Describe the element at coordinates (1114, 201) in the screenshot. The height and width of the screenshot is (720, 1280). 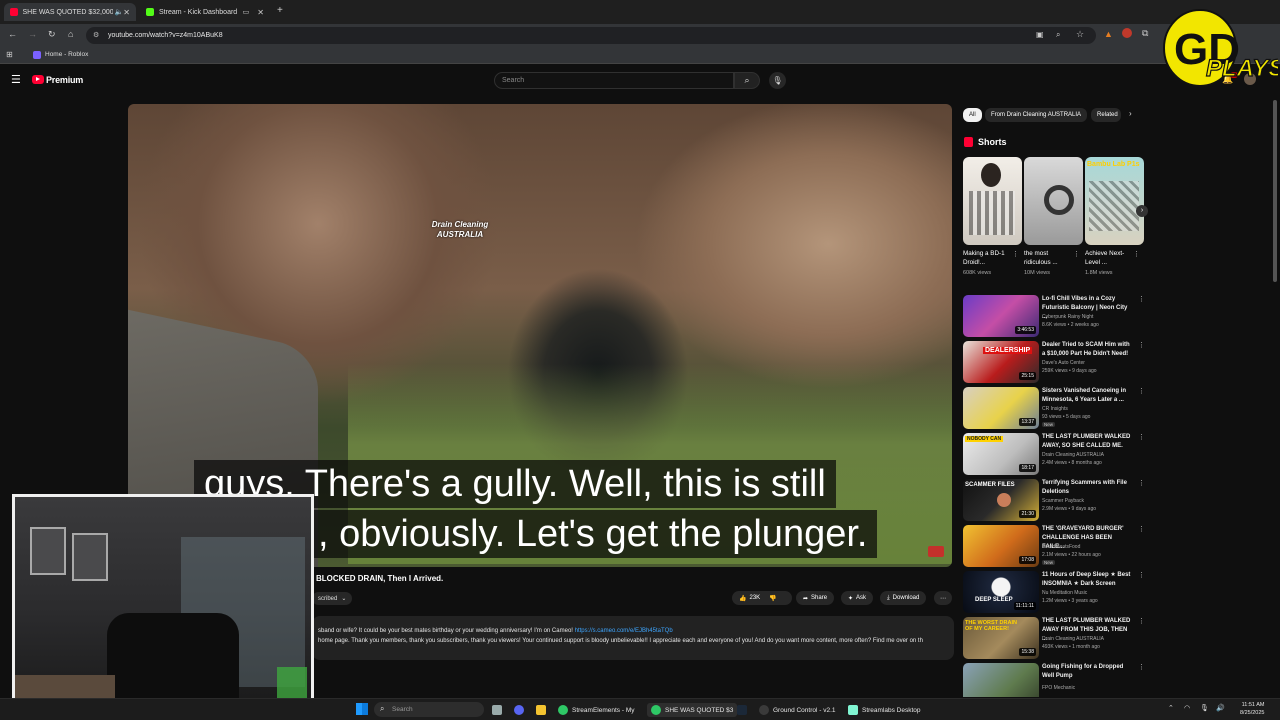
I see `short-thumbnail-3: Bambu Lab P1s` at that location.